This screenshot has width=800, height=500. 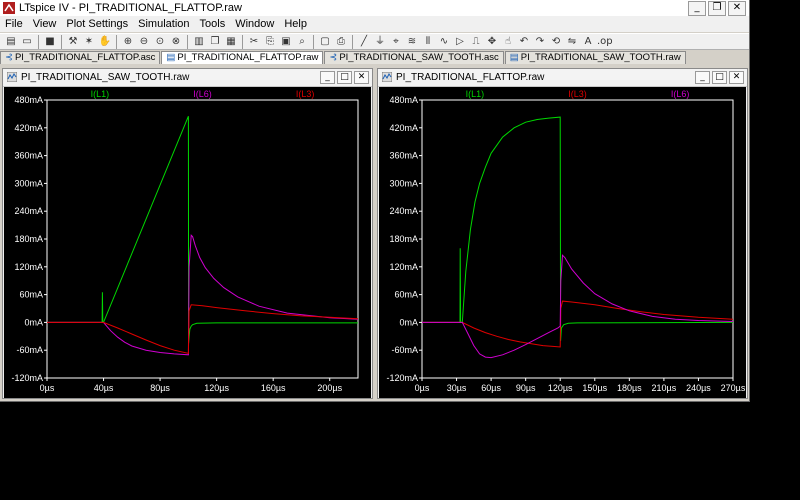 I want to click on menu-tools: Tools, so click(x=213, y=24).